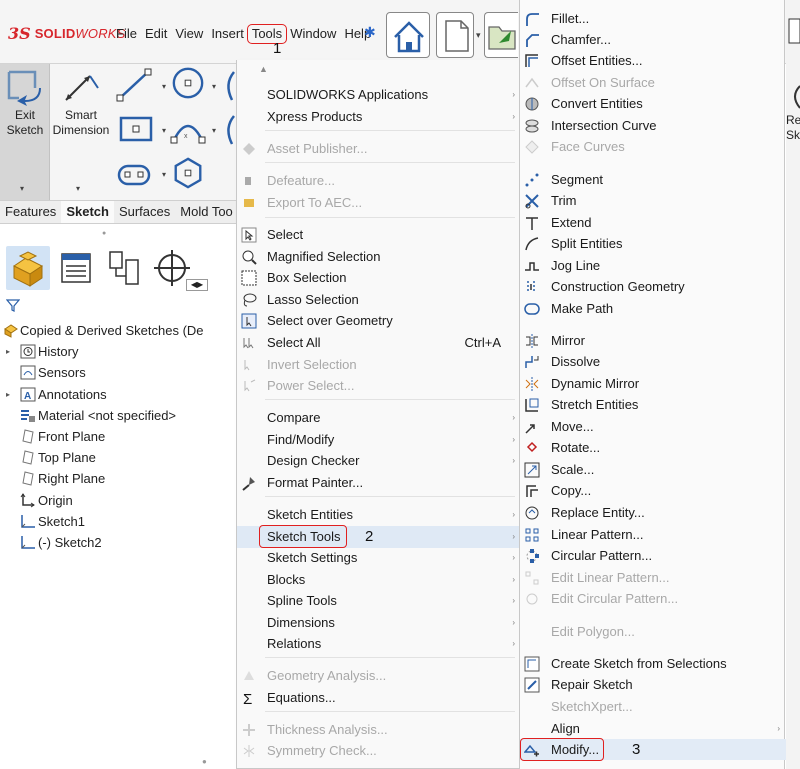 The width and height of the screenshot is (800, 769). I want to click on panel-grip-icon: ●, so click(104, 233).